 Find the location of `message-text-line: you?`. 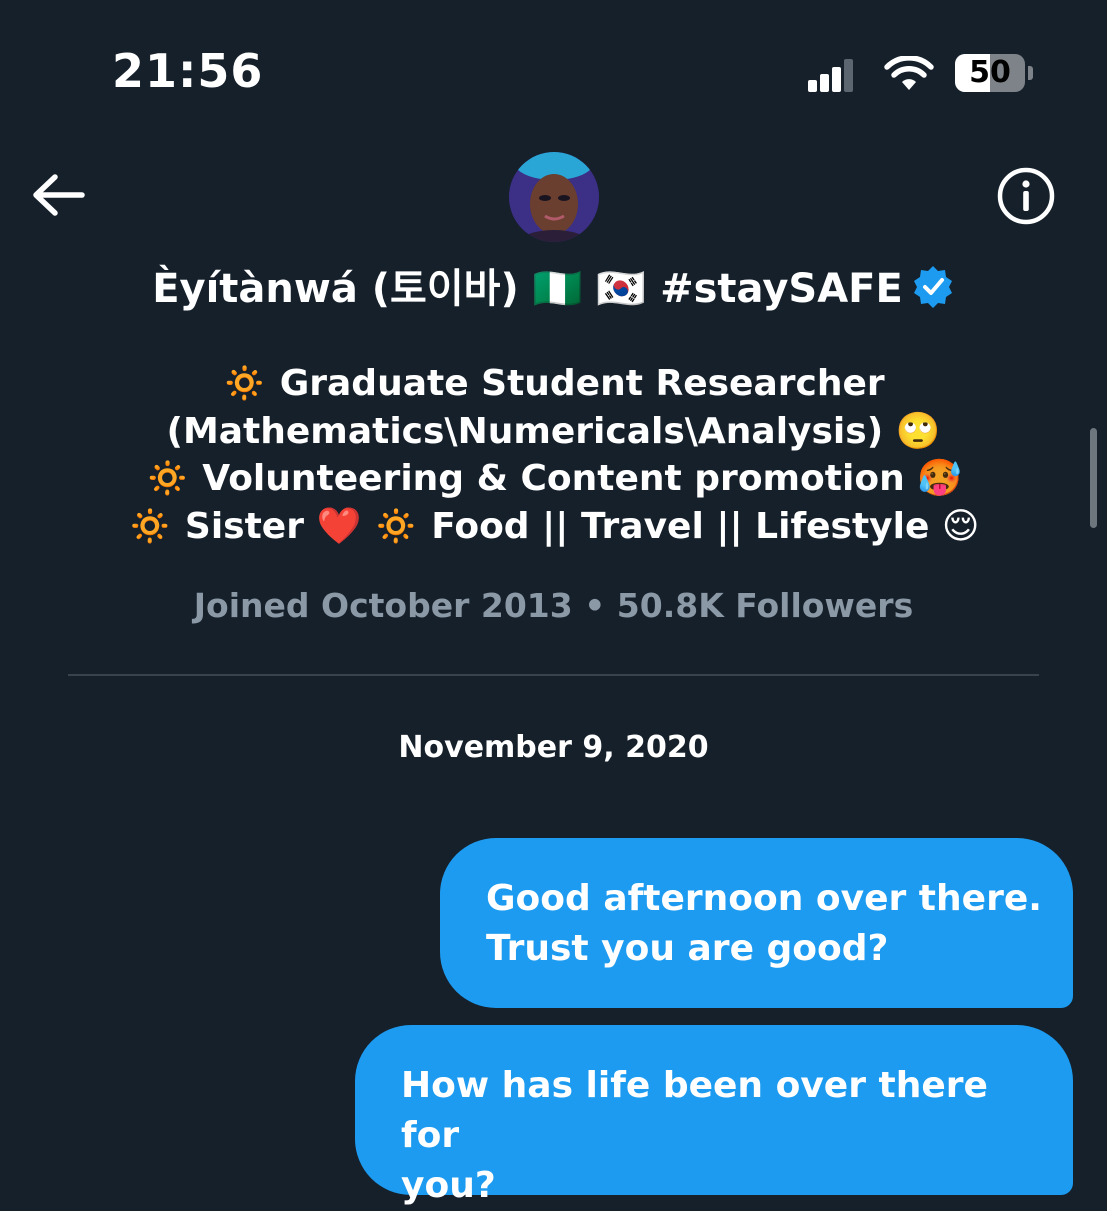

message-text-line: you? is located at coordinates (448, 1185).